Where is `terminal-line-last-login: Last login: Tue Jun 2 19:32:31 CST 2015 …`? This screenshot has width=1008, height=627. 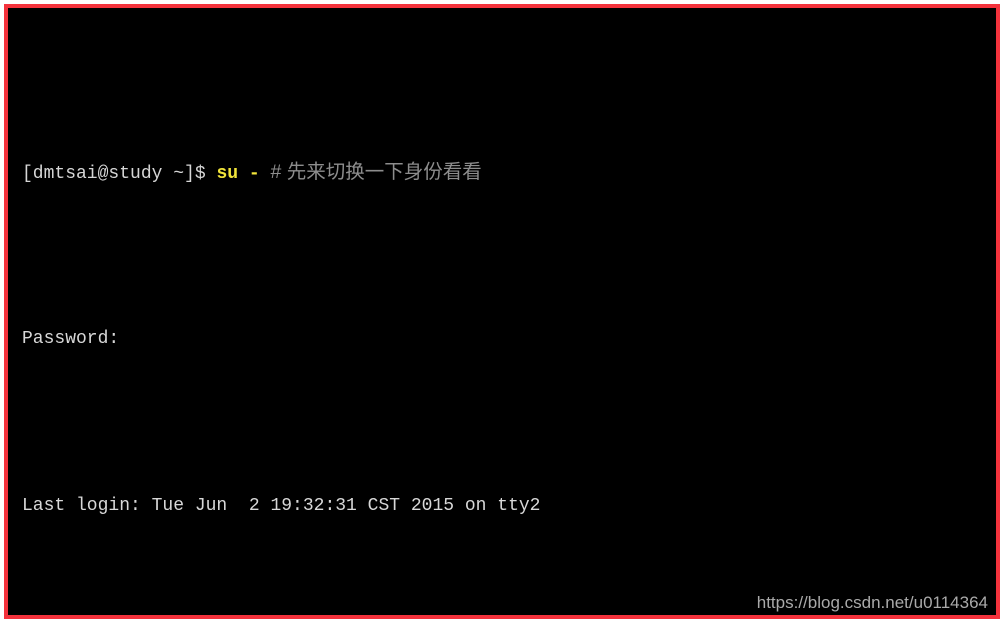
terminal-line-last-login: Last login: Tue Jun 2 19:32:31 CST 2015 … is located at coordinates (281, 505).